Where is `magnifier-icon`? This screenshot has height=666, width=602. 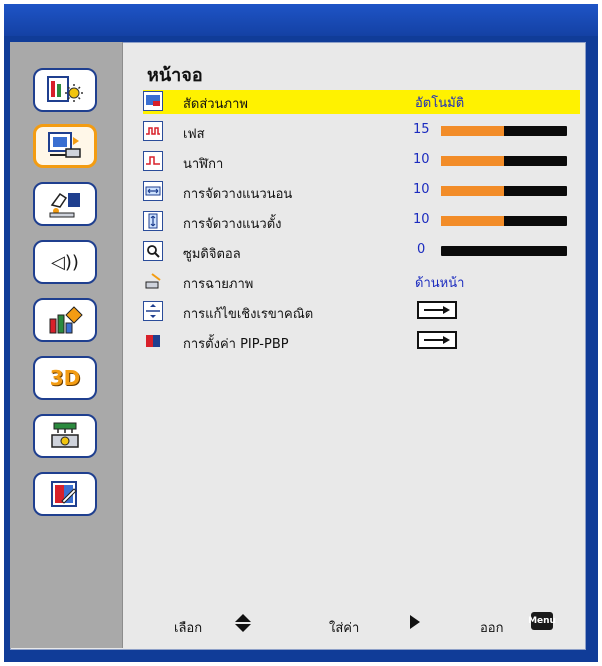
magnifier-icon is located at coordinates (153, 251).